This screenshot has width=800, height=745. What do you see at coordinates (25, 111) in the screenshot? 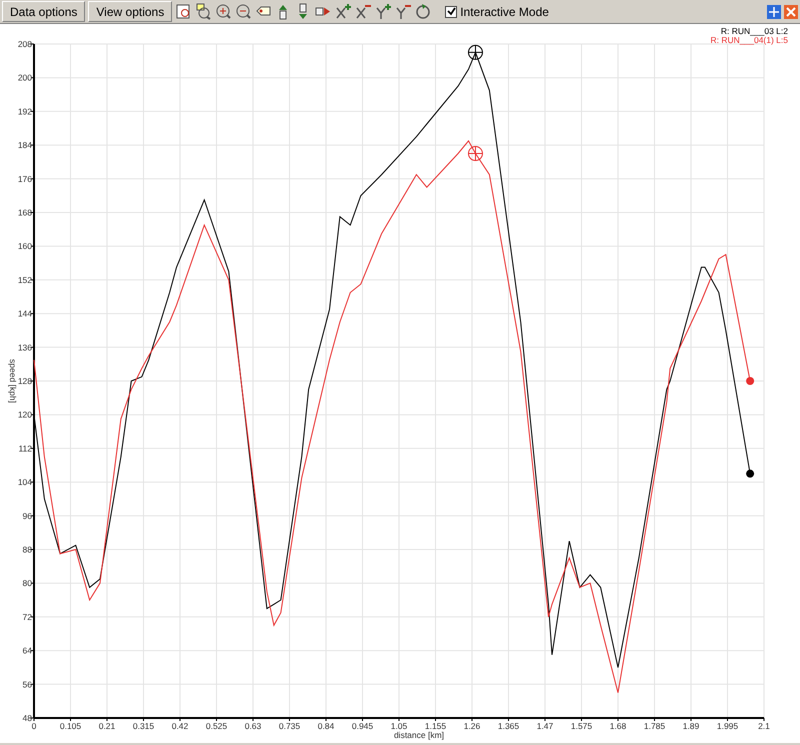
I see `axis-tick-label: 192` at bounding box center [25, 111].